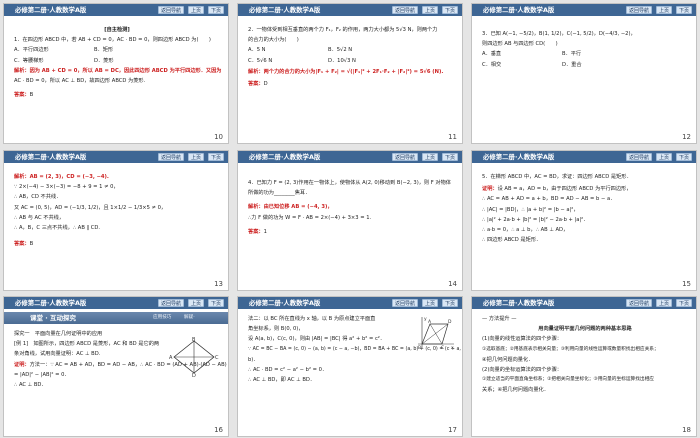  Describe the element at coordinates (557, 189) in the screenshot. I see `proof-line: 证明：设 AB = a，AD = b，由于四边形 ABCD 为平行四边形，` at that location.